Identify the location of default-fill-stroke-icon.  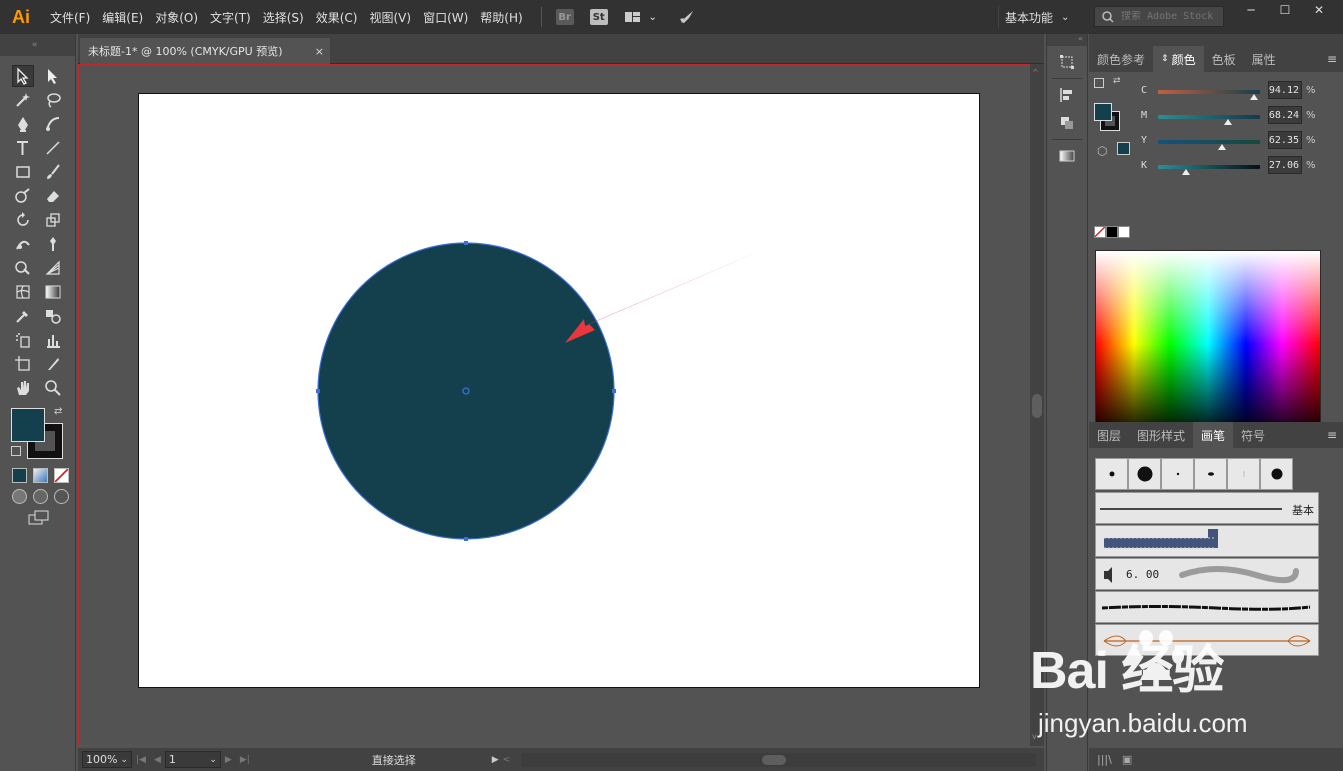
(16, 451).